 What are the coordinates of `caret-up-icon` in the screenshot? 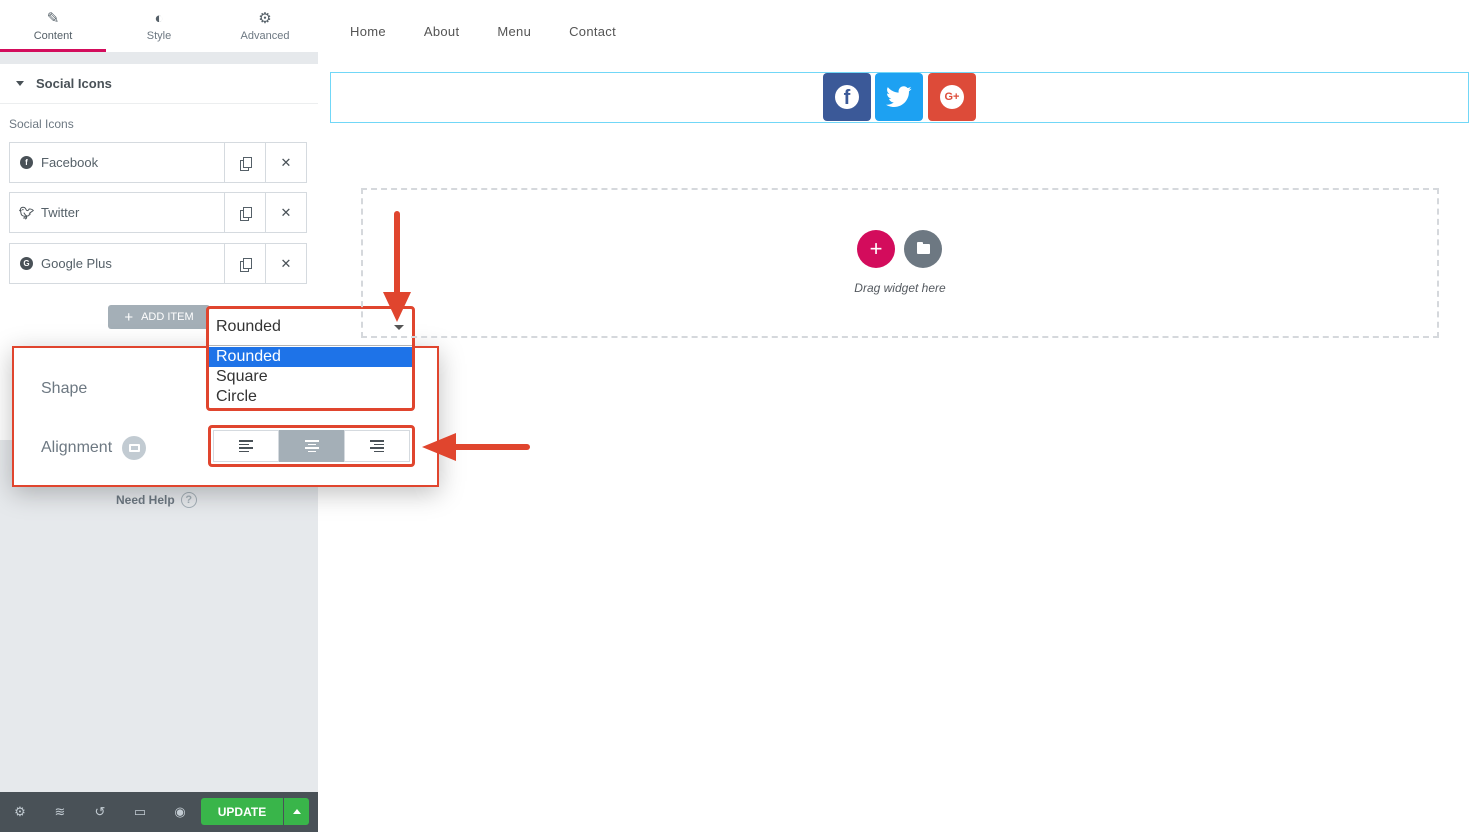 It's located at (296, 811).